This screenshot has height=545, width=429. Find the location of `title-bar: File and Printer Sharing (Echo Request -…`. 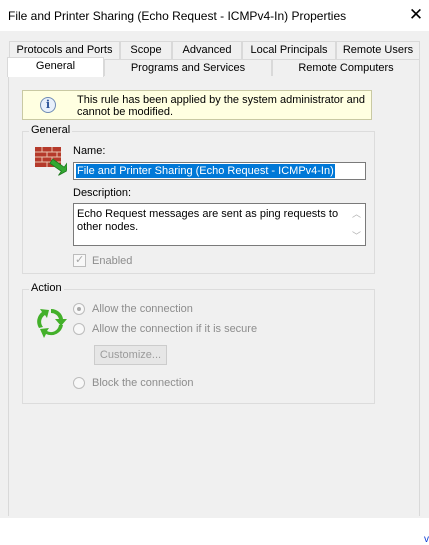

title-bar: File and Printer Sharing (Echo Request -… is located at coordinates (214, 15).